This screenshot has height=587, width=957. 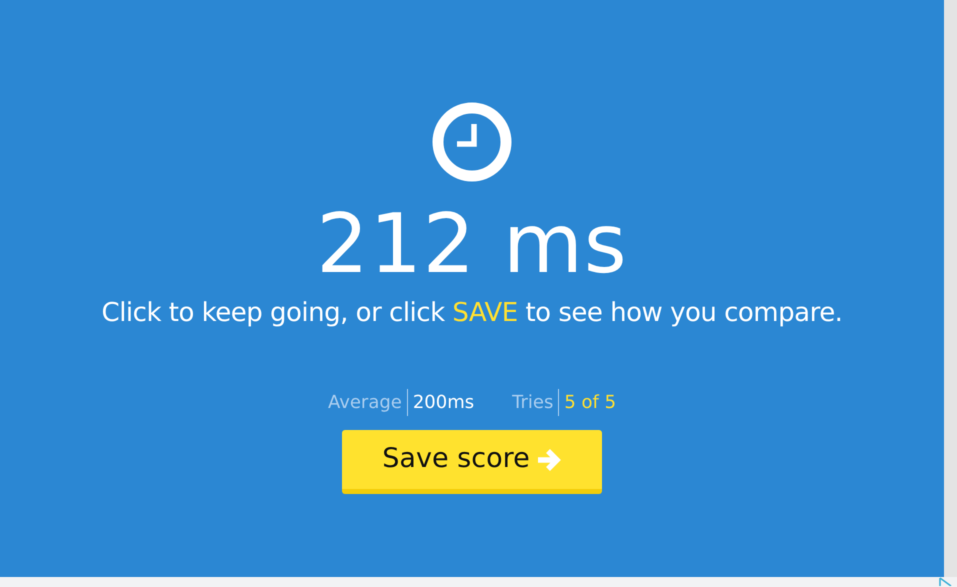 What do you see at coordinates (587, 402) in the screenshot?
I see `stat-value: 5 of 5` at bounding box center [587, 402].